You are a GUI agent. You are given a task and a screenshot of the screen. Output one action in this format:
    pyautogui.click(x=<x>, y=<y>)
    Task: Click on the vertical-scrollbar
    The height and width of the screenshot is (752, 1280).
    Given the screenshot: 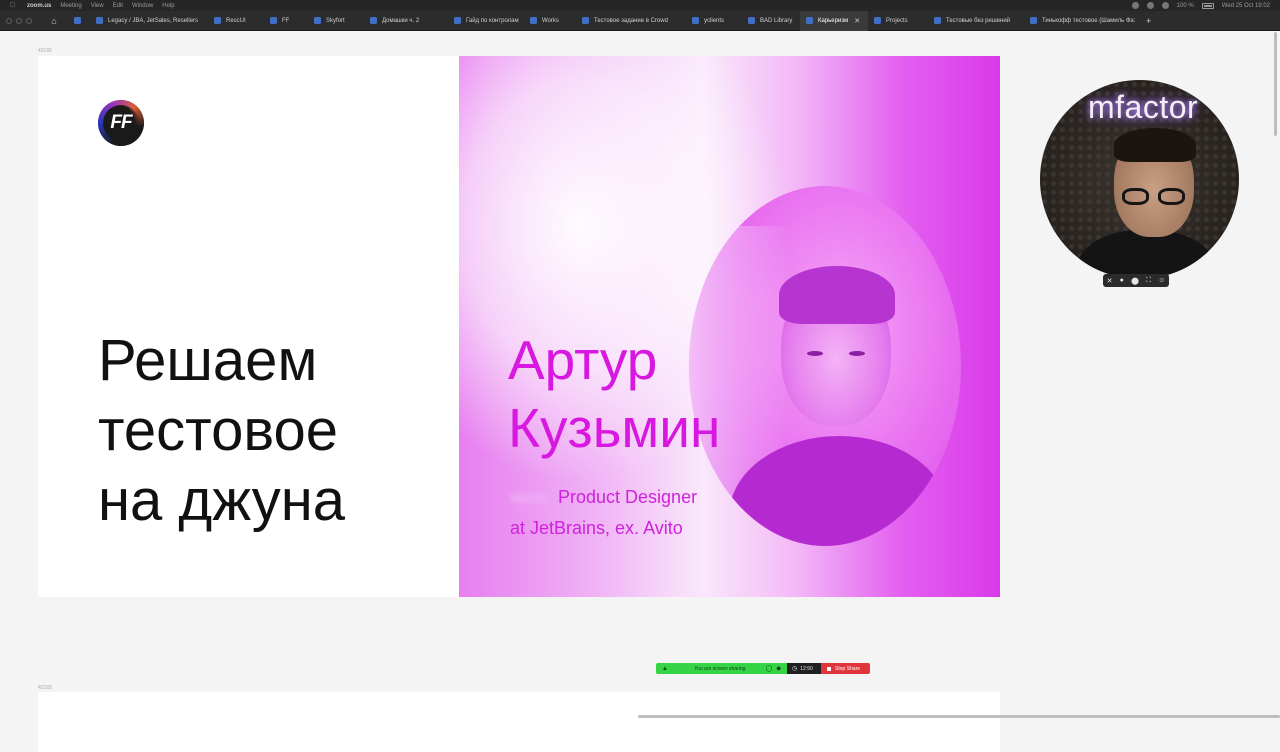 What is the action you would take?
    pyautogui.click(x=1275, y=84)
    